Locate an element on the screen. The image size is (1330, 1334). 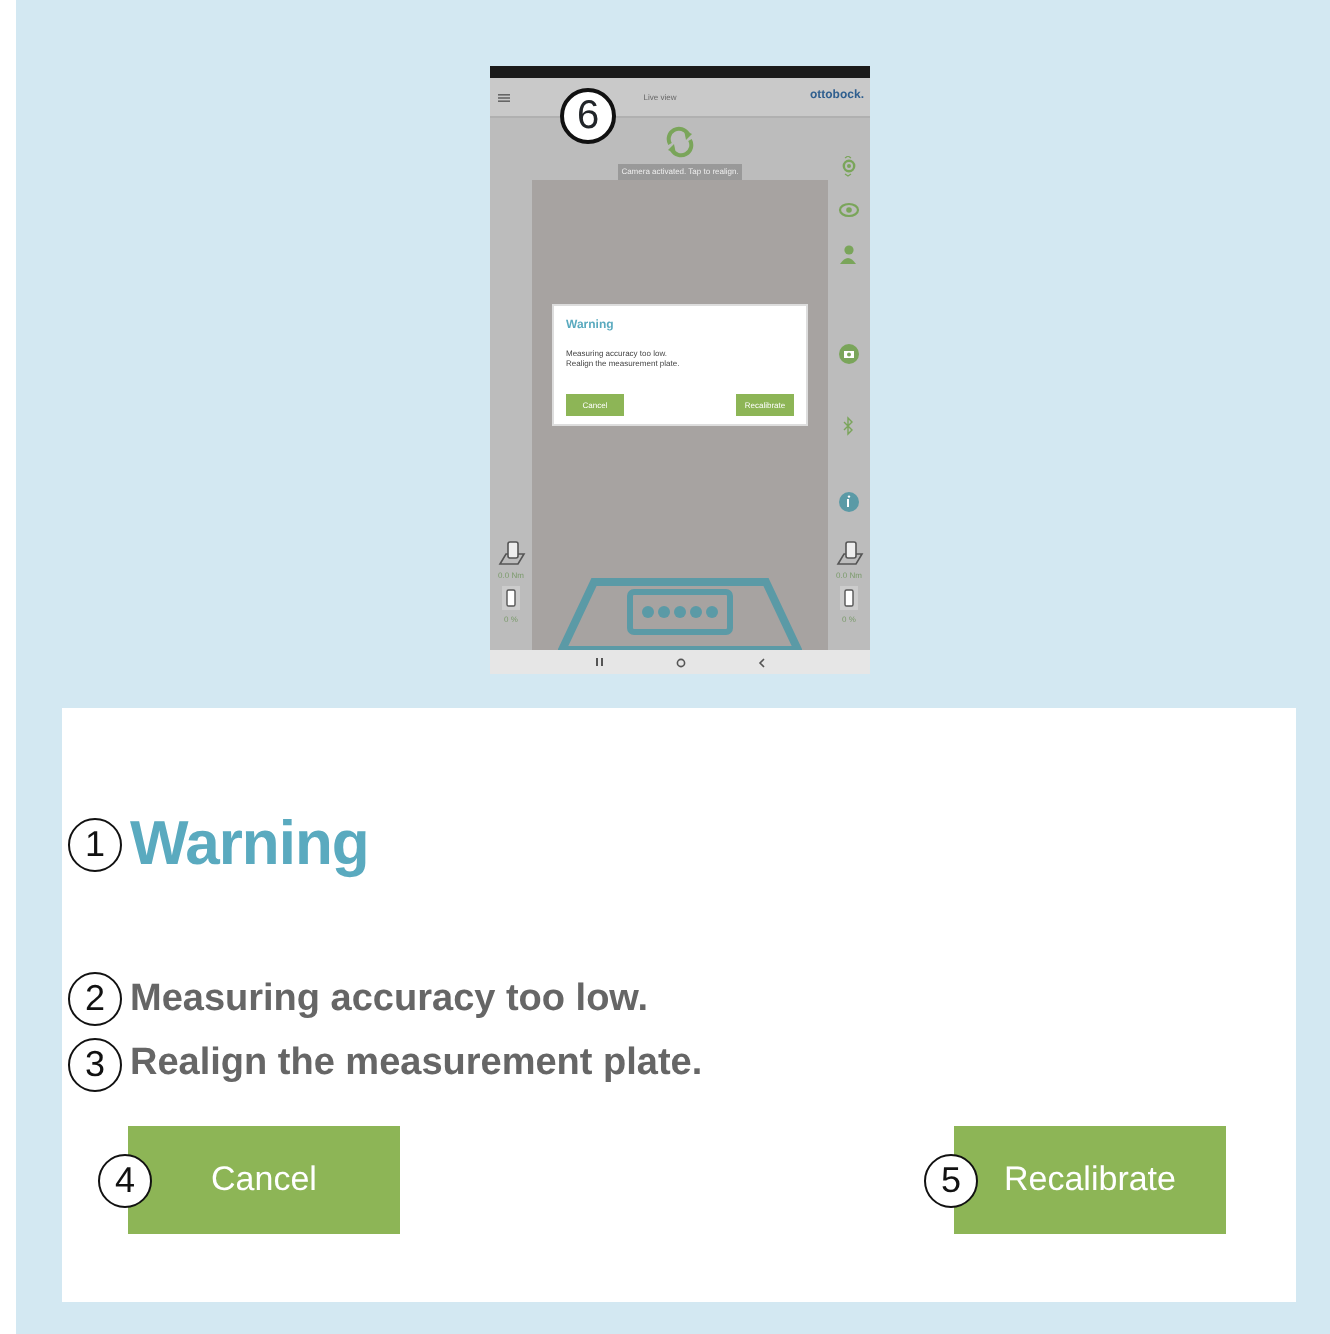
home-icon is located at coordinates (680, 662).